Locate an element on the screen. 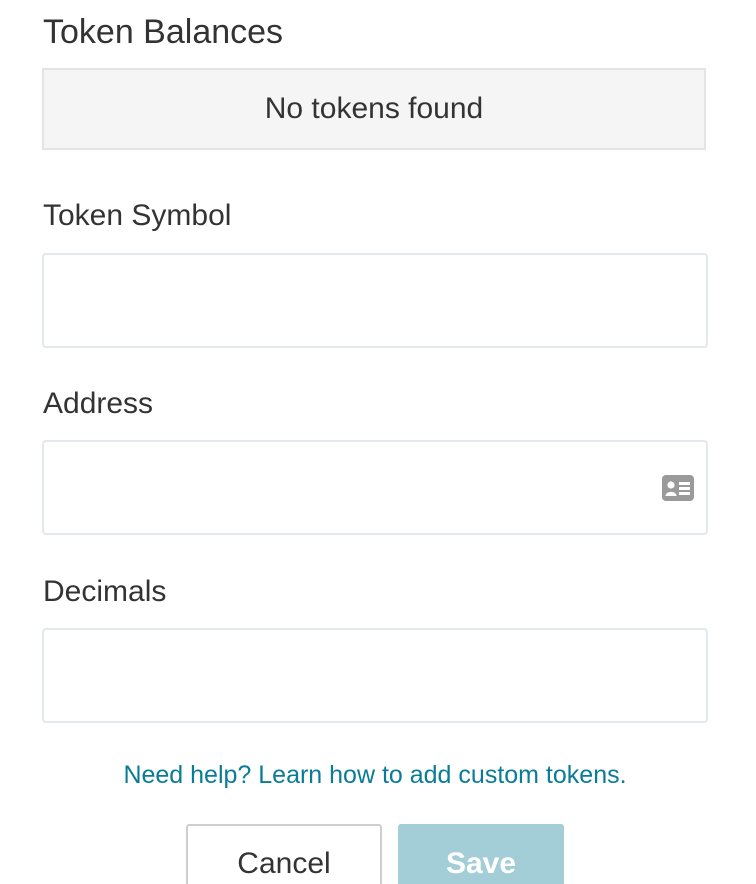 Image resolution: width=756 pixels, height=884 pixels. token-symbol-label: Token Symbol is located at coordinates (137, 215).